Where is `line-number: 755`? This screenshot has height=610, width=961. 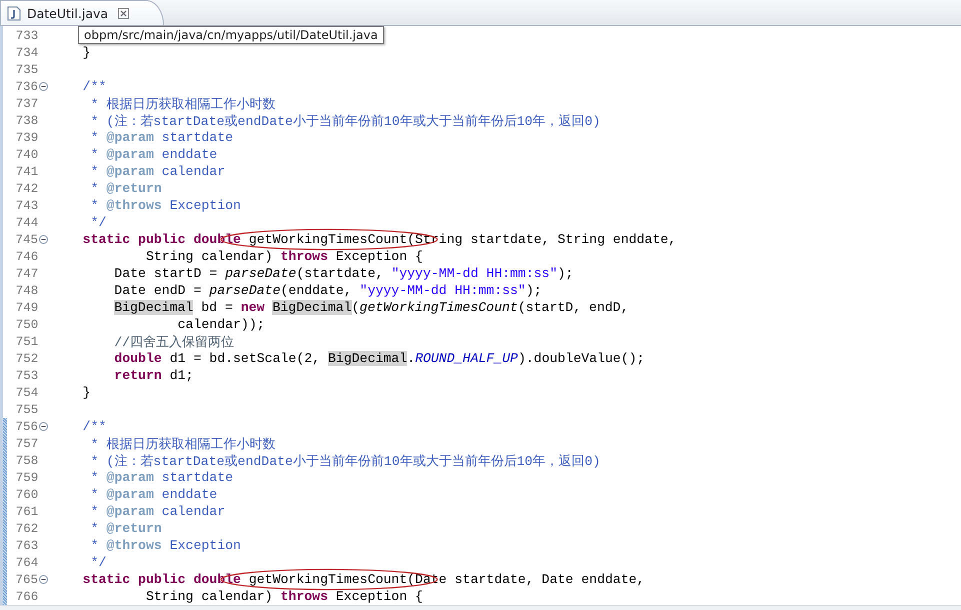 line-number: 755 is located at coordinates (26, 409).